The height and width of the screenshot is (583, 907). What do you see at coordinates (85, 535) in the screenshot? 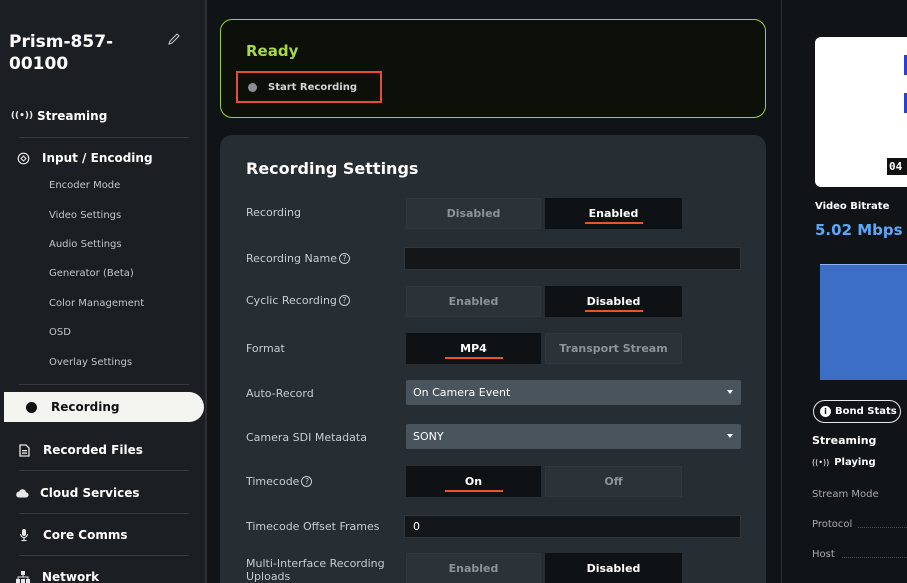
I see `sidebar-item-label: Core Comms` at bounding box center [85, 535].